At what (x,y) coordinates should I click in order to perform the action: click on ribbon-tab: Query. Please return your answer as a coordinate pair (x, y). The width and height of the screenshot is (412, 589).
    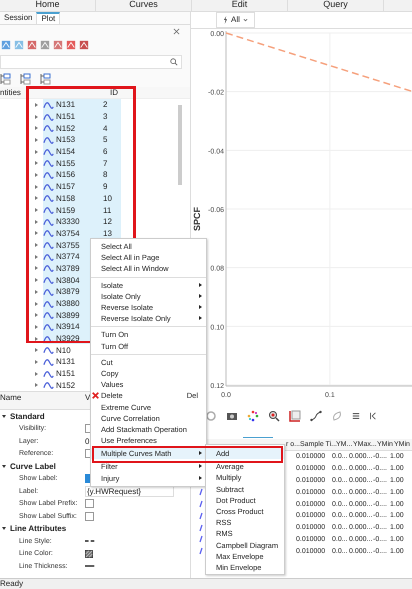
    Looking at the image, I should click on (336, 5).